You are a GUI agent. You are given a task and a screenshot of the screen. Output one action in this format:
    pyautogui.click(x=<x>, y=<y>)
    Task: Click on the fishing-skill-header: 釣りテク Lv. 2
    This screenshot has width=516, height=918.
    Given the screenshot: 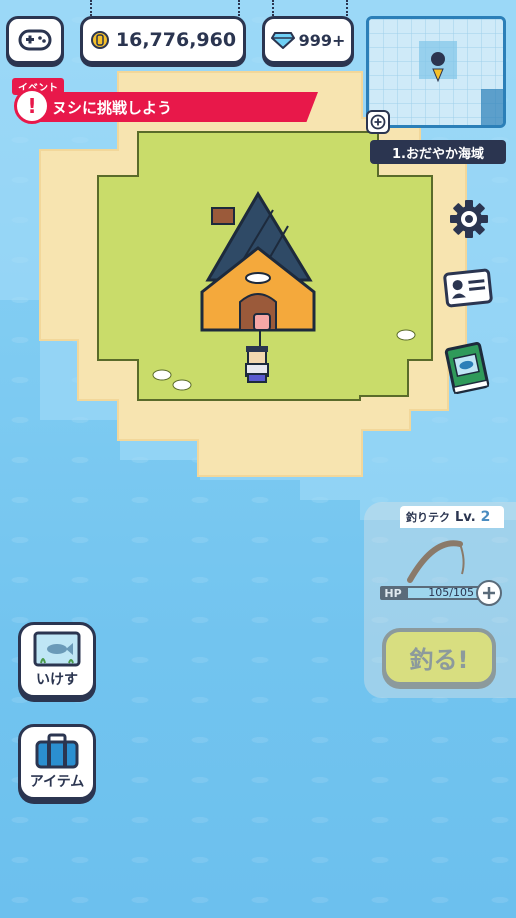 What is the action you would take?
    pyautogui.click(x=452, y=517)
    